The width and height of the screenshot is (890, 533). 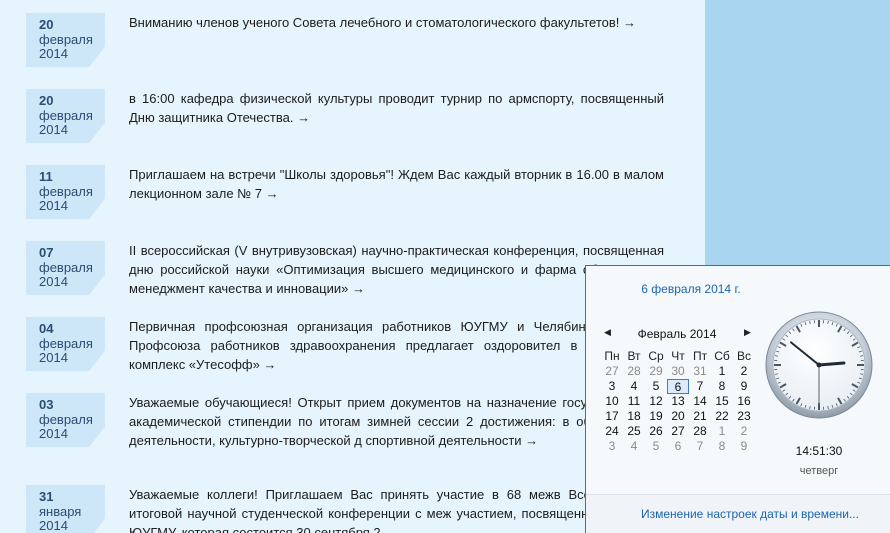 I want to click on weekday-header: Пт, so click(x=700, y=356).